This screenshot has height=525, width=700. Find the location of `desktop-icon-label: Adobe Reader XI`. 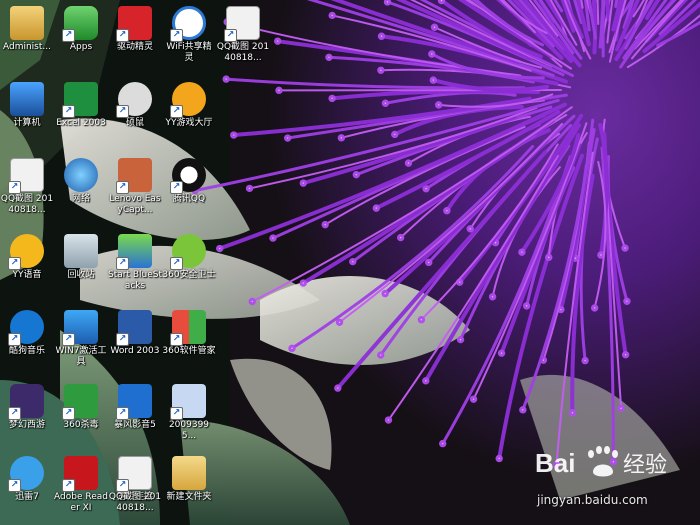

desktop-icon-label: Adobe Reader XI is located at coordinates (81, 502).